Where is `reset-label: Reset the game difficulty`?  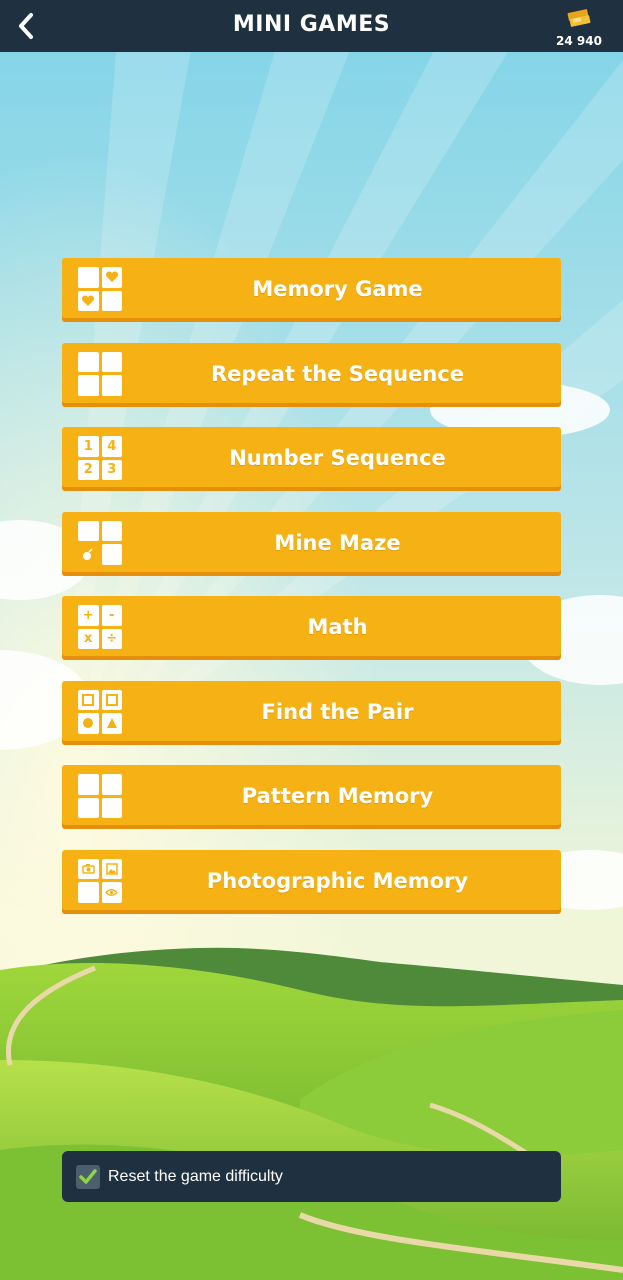
reset-label: Reset the game difficulty is located at coordinates (195, 1176).